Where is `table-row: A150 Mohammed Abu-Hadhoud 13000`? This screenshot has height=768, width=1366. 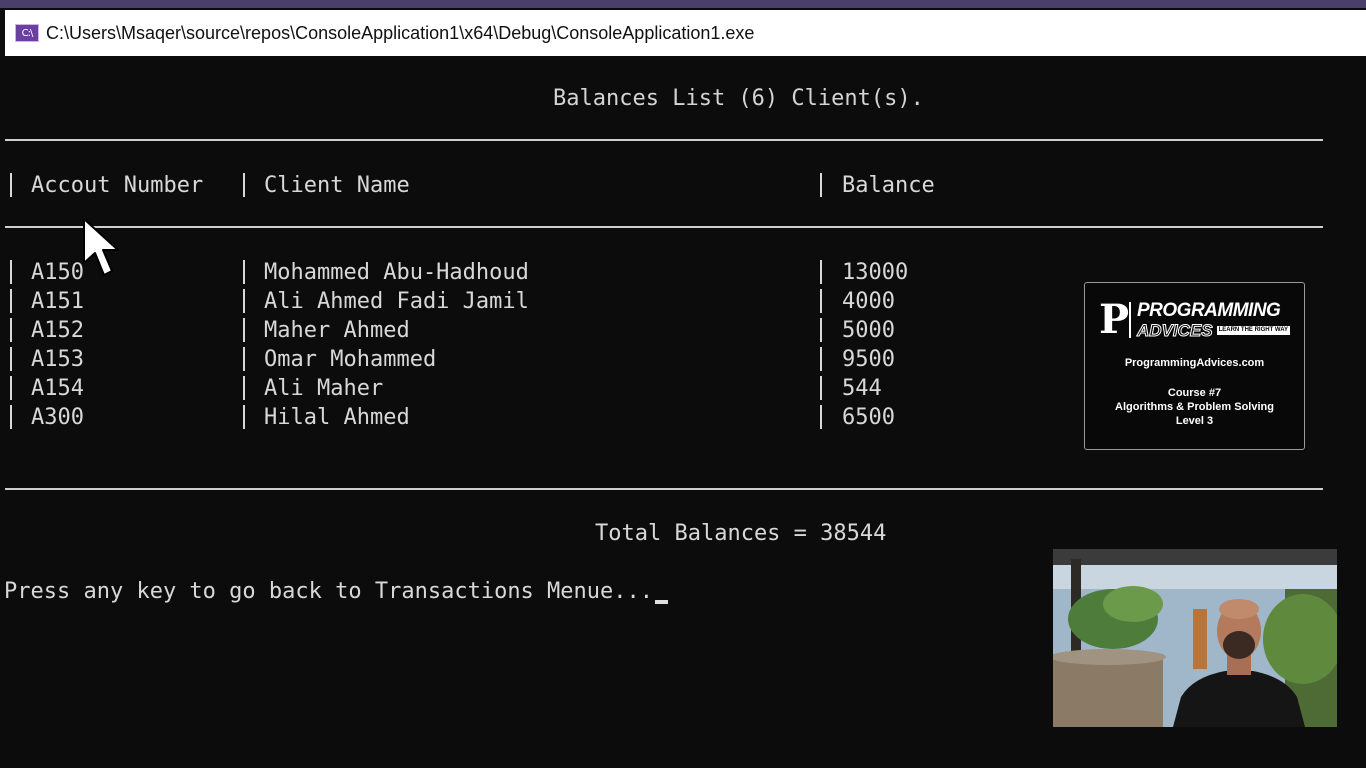 table-row: A150 Mohammed Abu-Hadhoud 13000 is located at coordinates (454, 274).